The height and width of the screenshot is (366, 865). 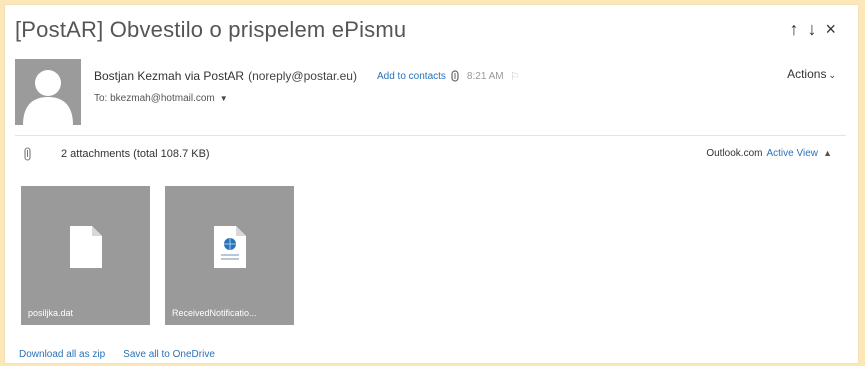 I want to click on header-divider, so click(x=430, y=135).